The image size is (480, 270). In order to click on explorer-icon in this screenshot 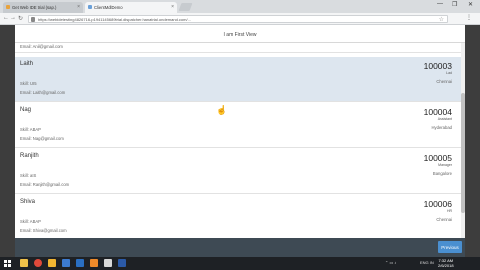, I will do `click(24, 263)`.